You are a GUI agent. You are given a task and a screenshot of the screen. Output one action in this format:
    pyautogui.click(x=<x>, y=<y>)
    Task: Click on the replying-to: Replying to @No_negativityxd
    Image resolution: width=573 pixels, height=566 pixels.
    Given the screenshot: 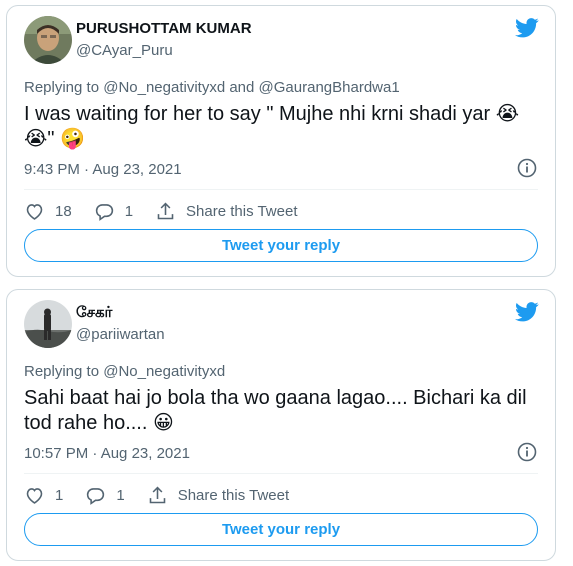 What is the action you would take?
    pyautogui.click(x=124, y=371)
    